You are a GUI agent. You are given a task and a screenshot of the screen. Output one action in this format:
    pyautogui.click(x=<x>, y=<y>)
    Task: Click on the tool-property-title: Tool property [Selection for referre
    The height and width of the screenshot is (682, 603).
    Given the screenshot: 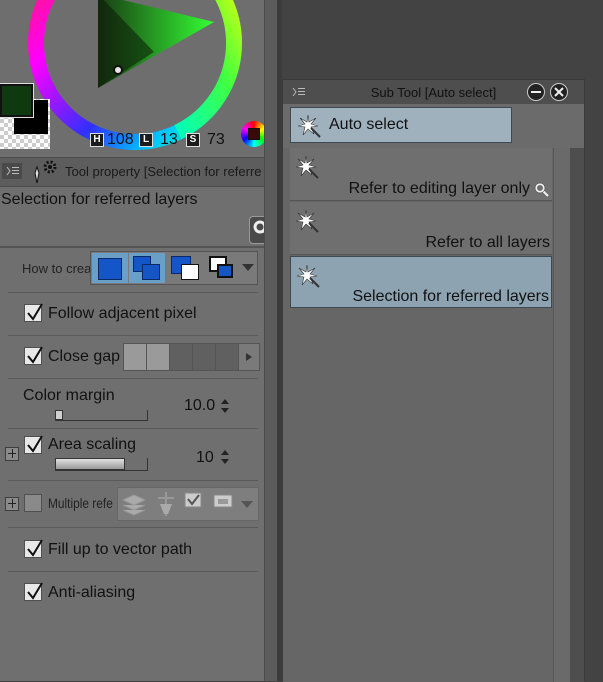 What is the action you would take?
    pyautogui.click(x=163, y=171)
    